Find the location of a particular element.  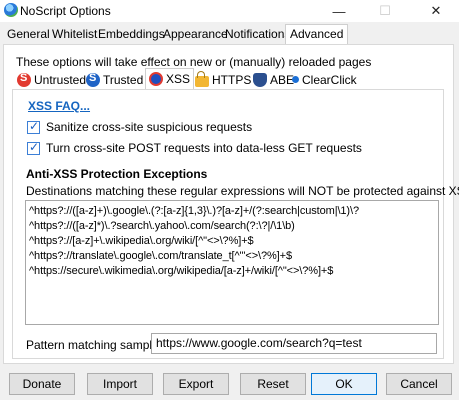

sanitize-requests-label: Sanitize cross-site suspicious requests is located at coordinates (149, 127).